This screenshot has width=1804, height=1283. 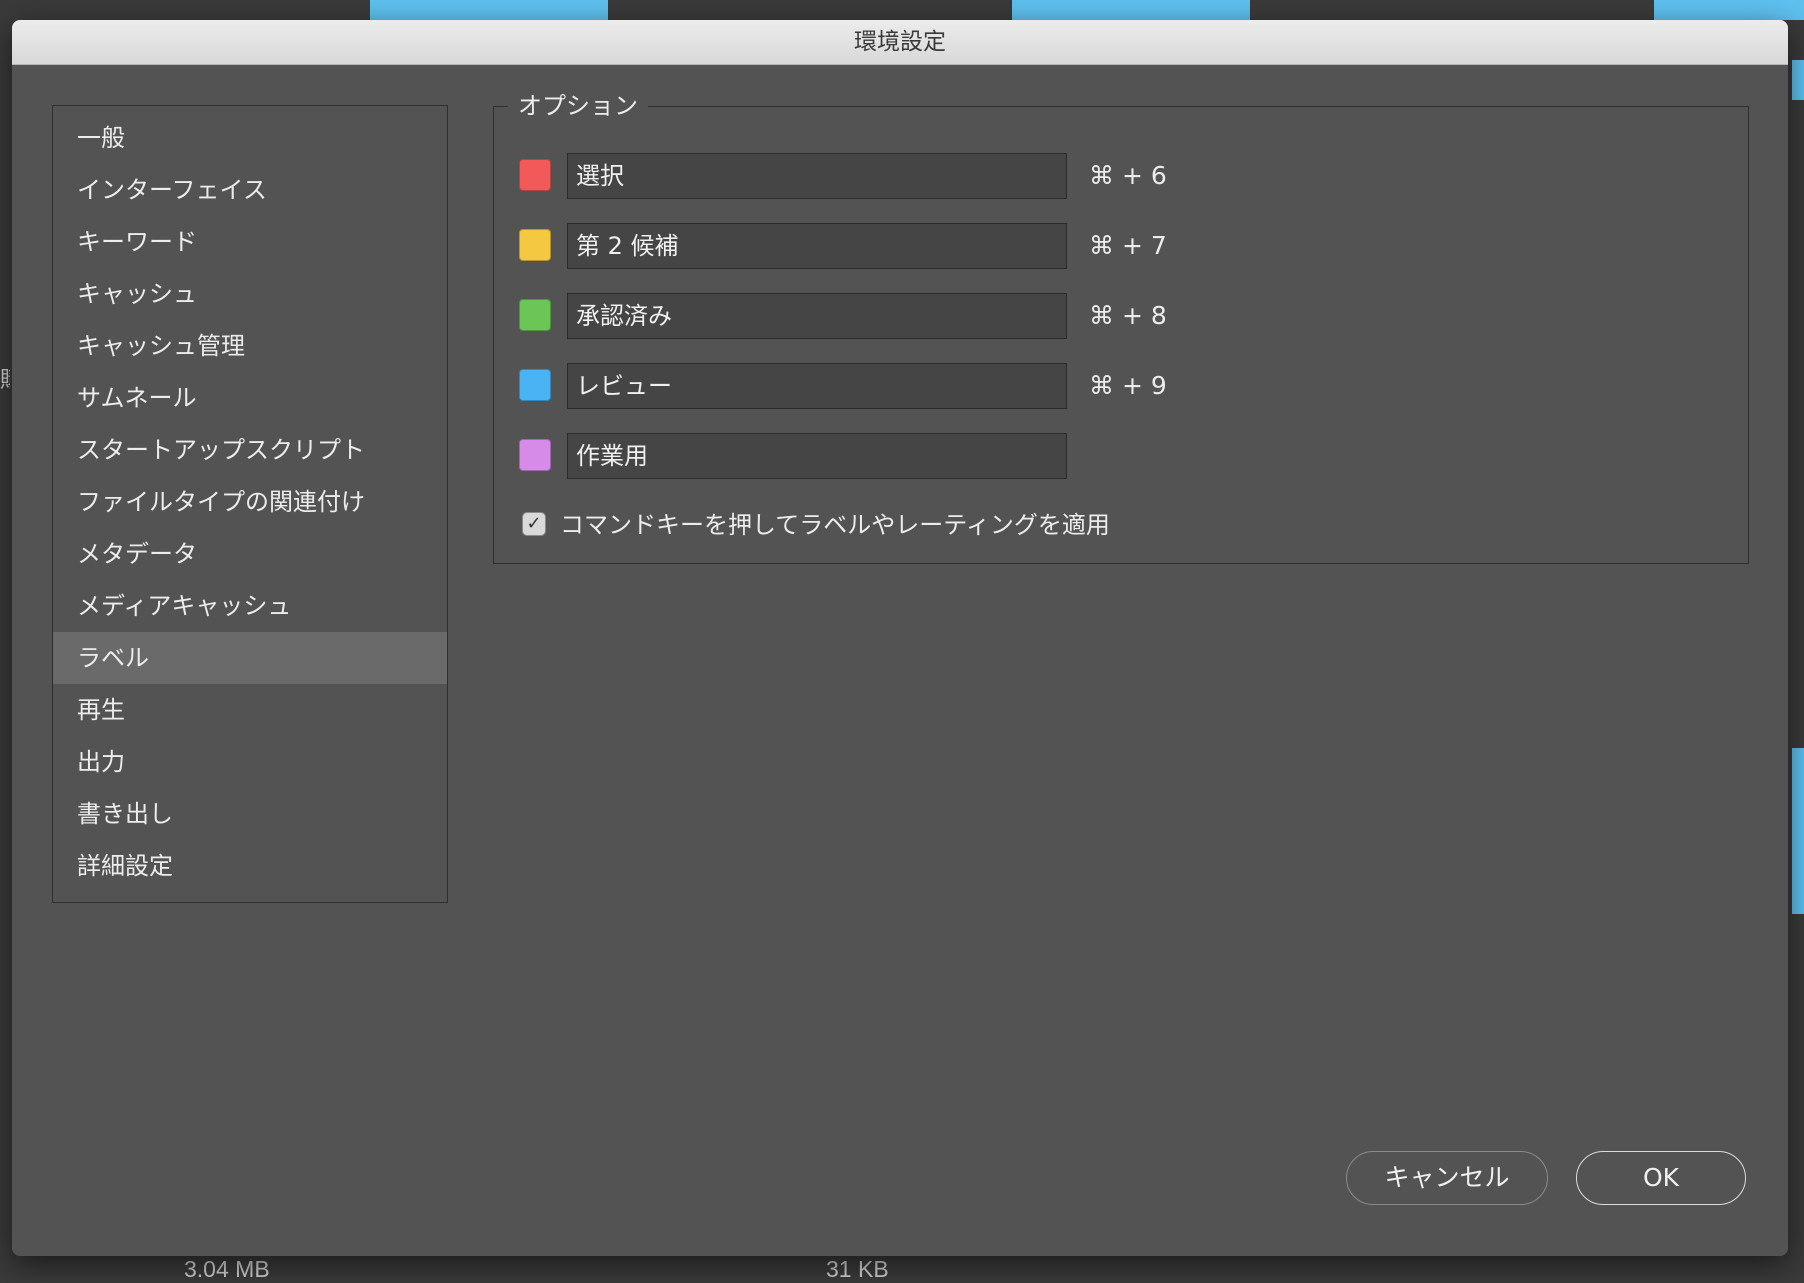 I want to click on ok-button: OK, so click(x=1661, y=1178).